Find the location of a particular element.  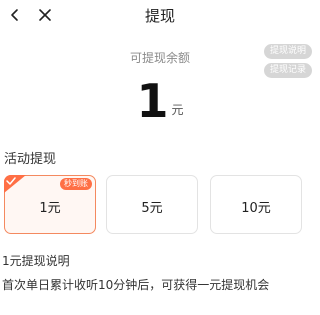

withdraw-option-5: 5元 is located at coordinates (152, 204).